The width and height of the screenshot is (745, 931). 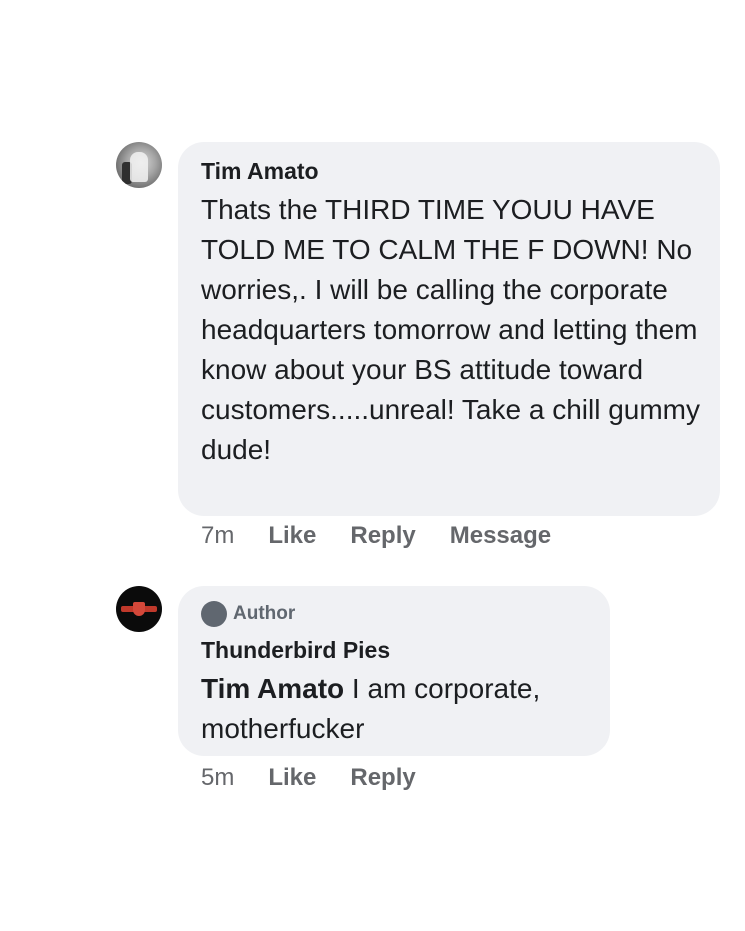 I want to click on timestamp: 7m, so click(x=217, y=536).